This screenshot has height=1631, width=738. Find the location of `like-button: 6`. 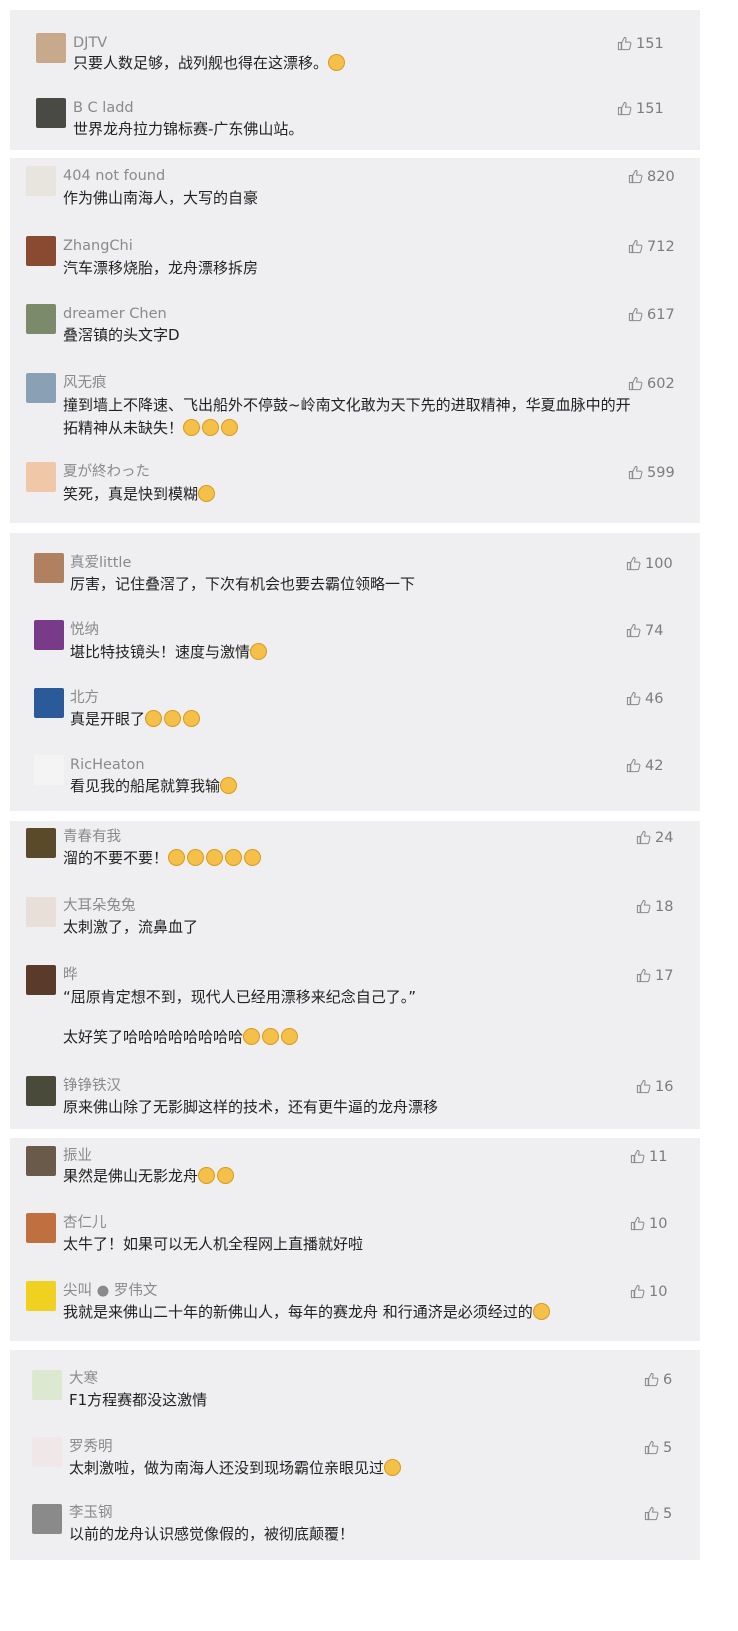

like-button: 6 is located at coordinates (658, 1380).